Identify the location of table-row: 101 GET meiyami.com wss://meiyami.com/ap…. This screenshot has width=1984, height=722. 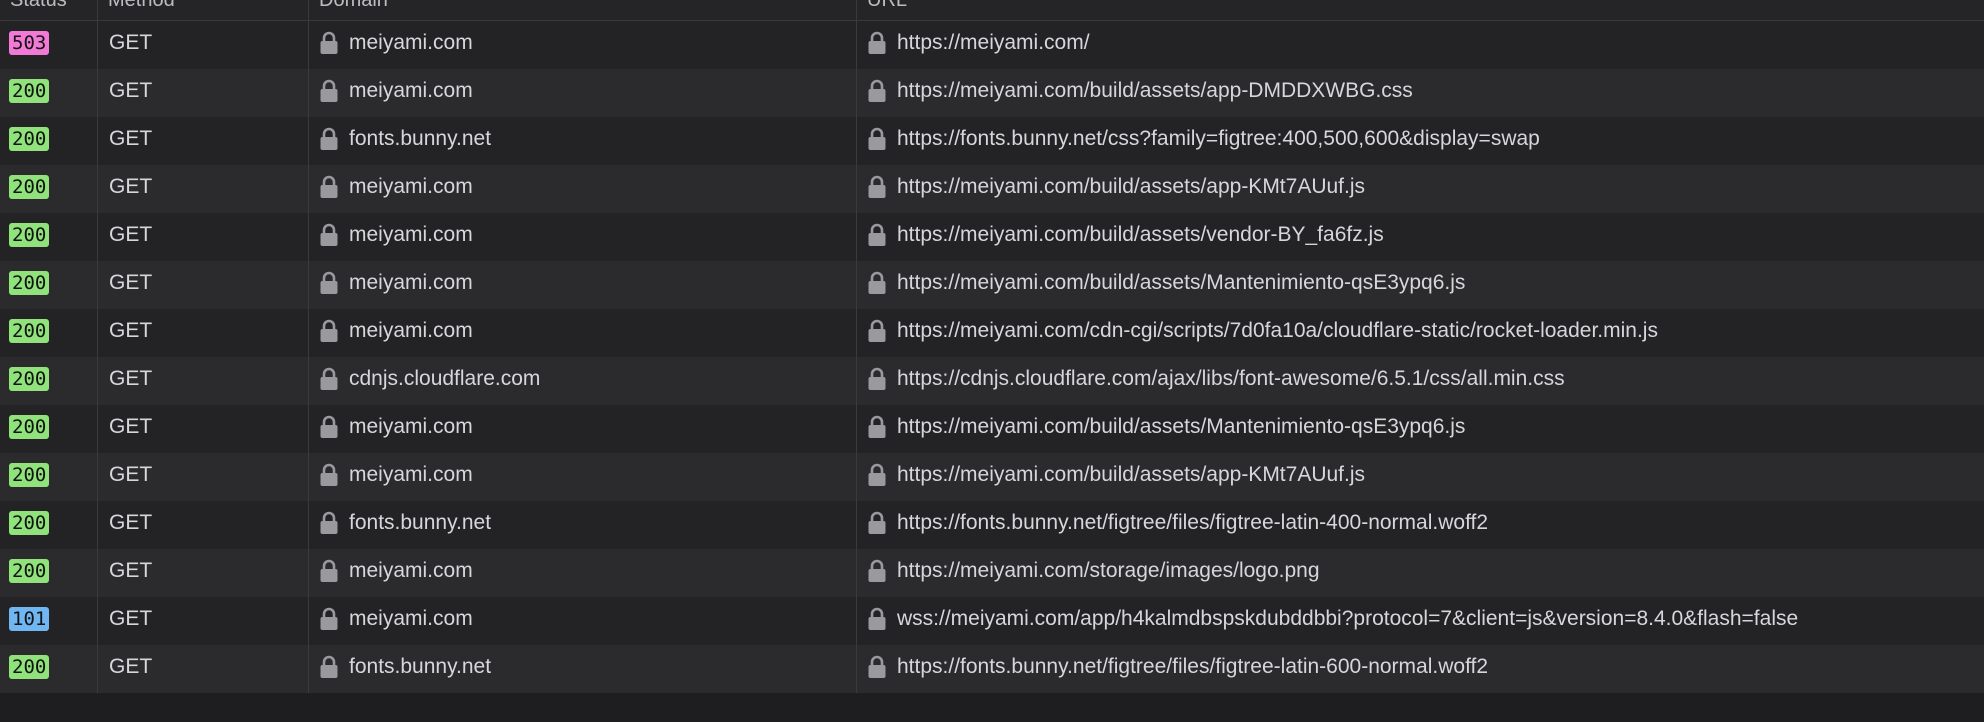
(992, 621).